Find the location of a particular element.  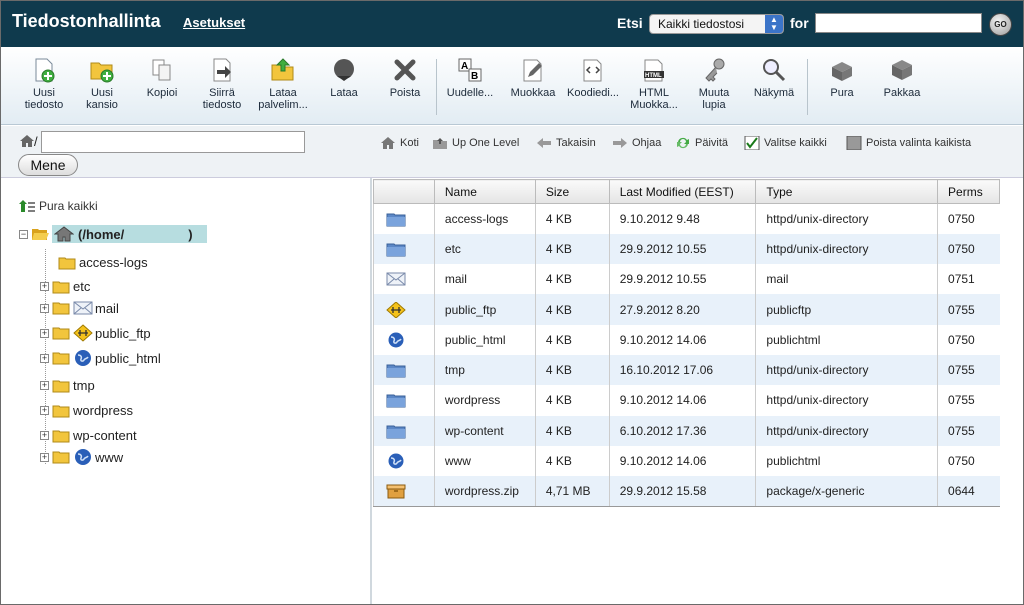

collapse-toggle-icon: − is located at coordinates (23, 234).